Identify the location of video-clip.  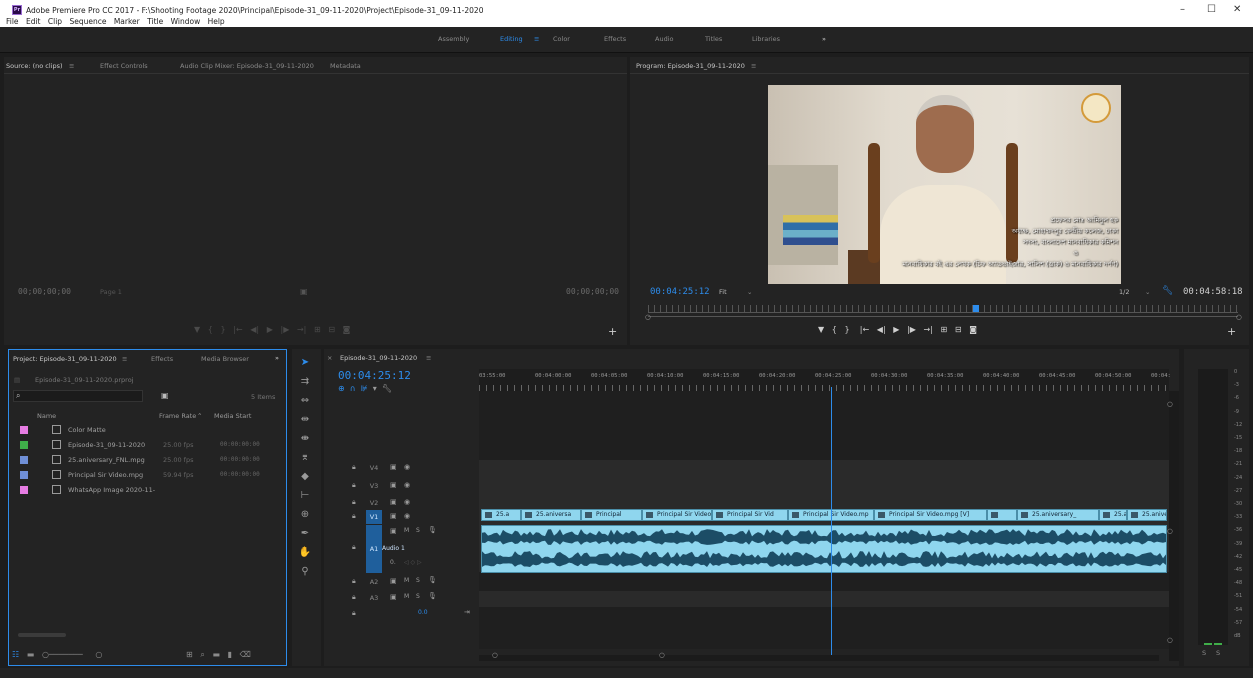
(1002, 515).